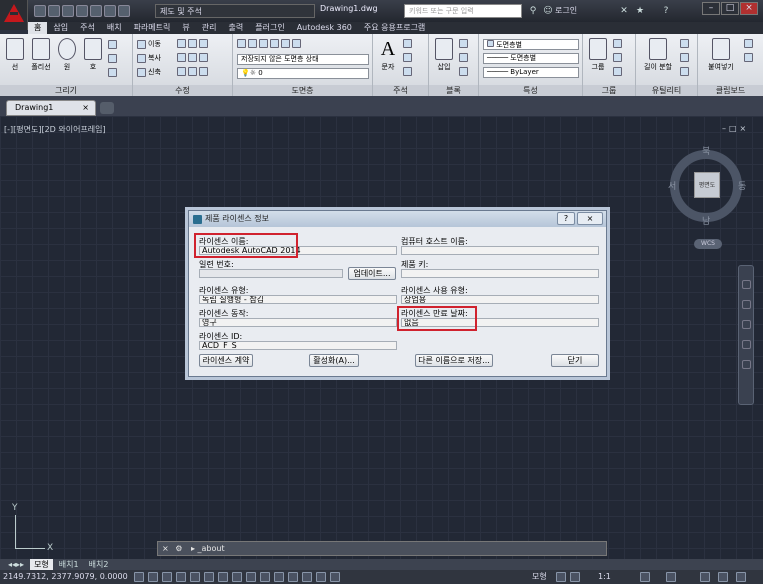 The image size is (763, 584). What do you see at coordinates (114, 28) in the screenshot?
I see `tab-layout: 배치` at bounding box center [114, 28].